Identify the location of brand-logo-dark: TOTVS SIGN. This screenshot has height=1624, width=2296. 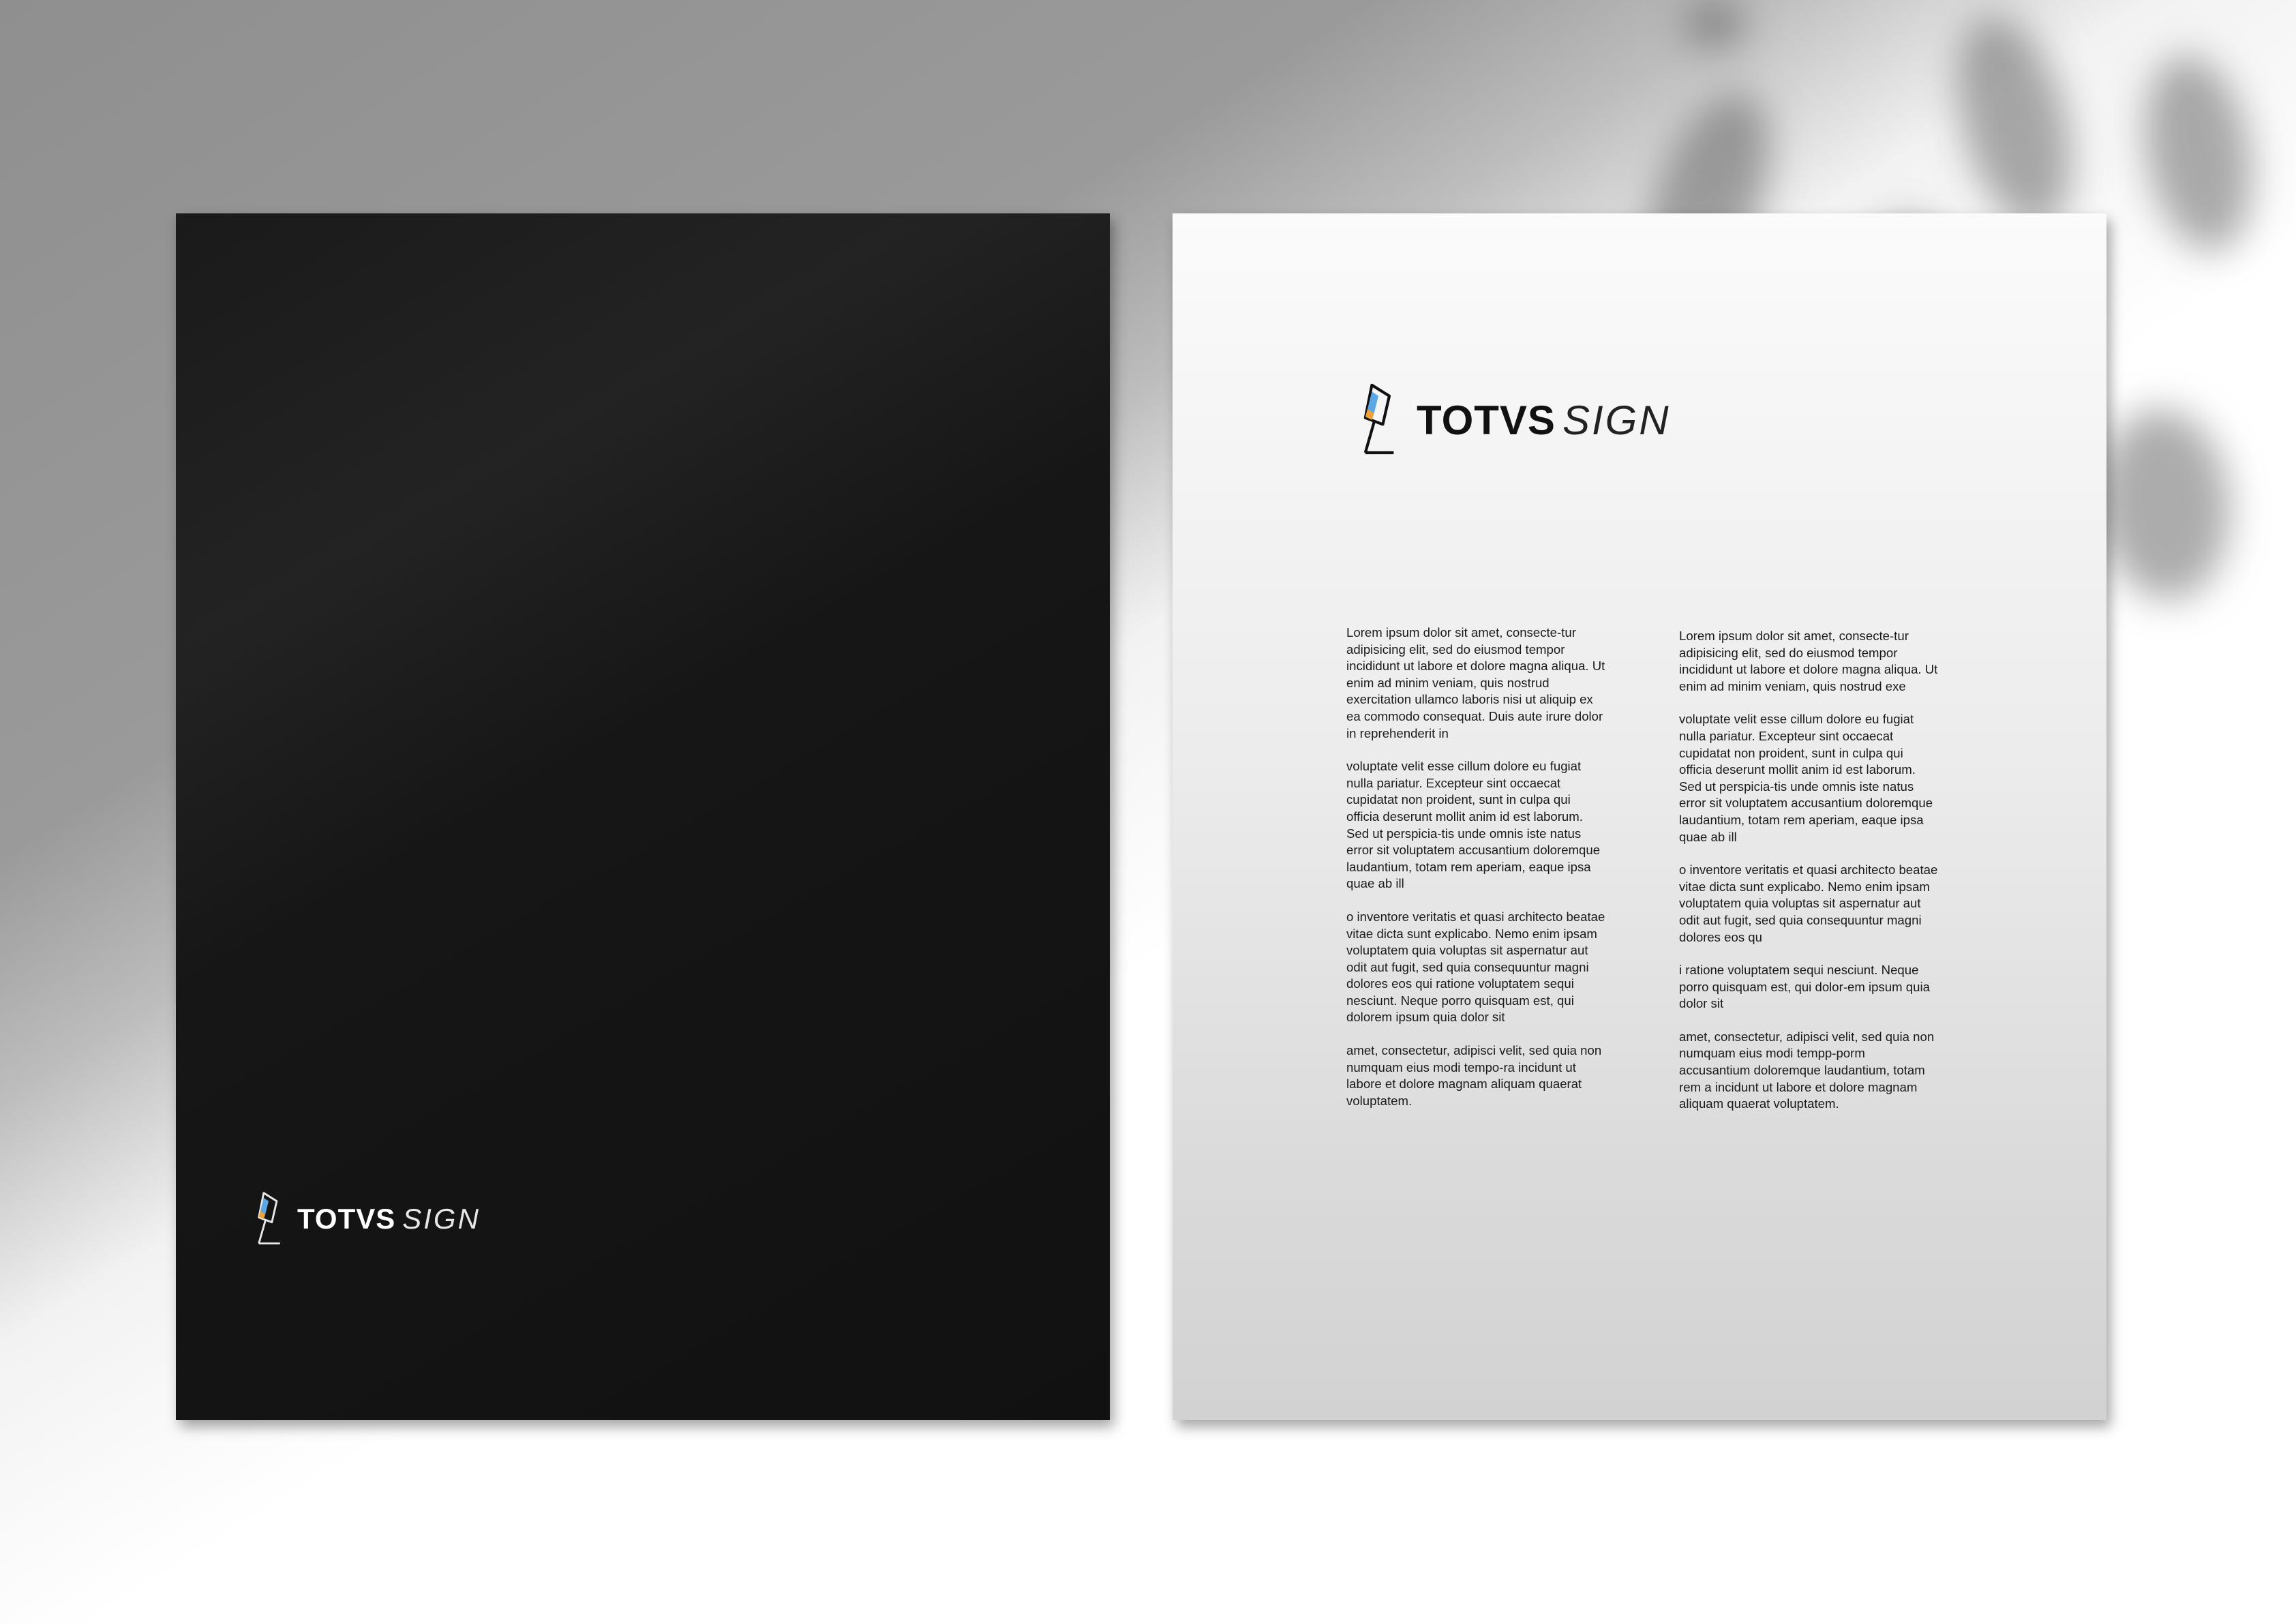
(366, 1219).